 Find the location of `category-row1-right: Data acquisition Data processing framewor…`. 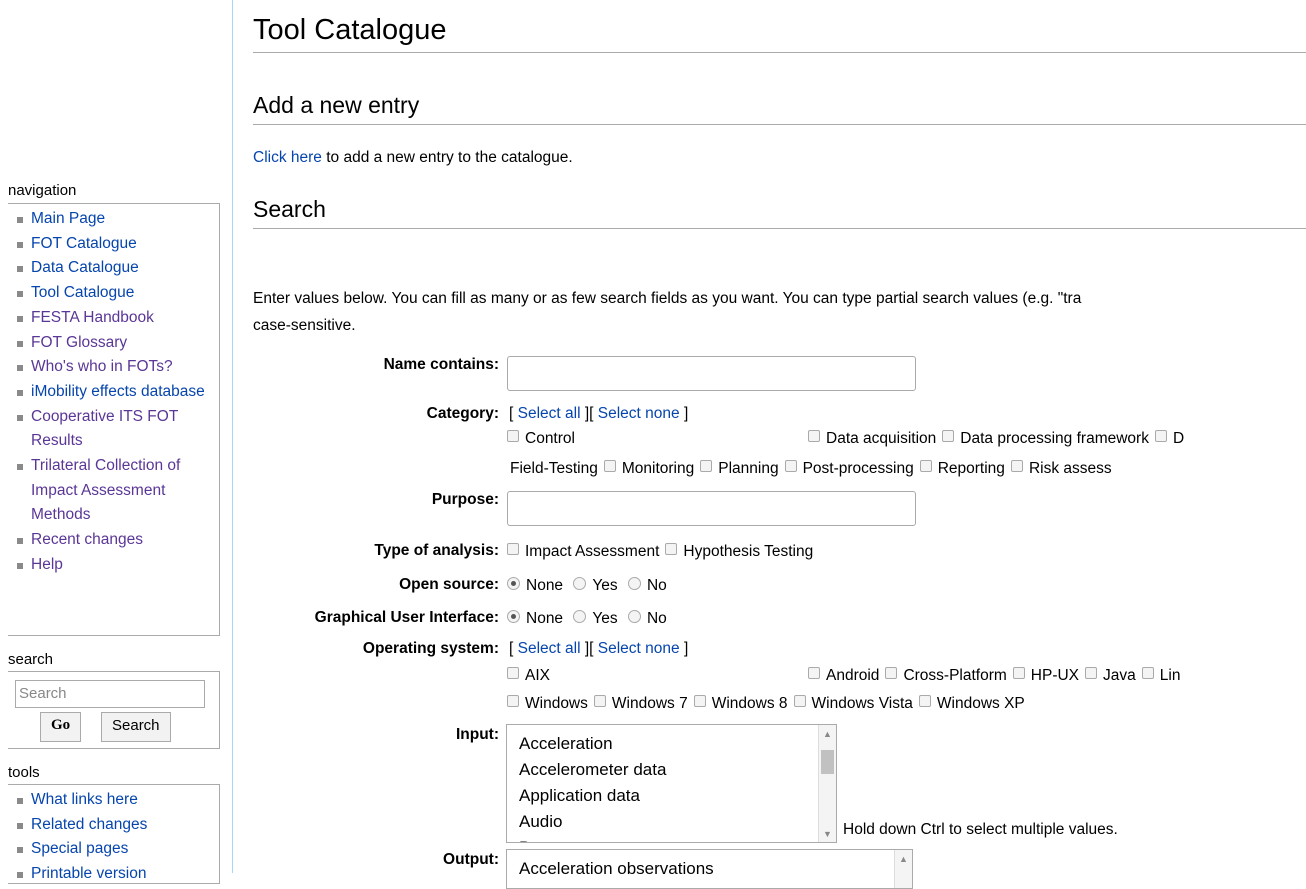

category-row1-right: Data acquisition Data processing framewor… is located at coordinates (995, 438).